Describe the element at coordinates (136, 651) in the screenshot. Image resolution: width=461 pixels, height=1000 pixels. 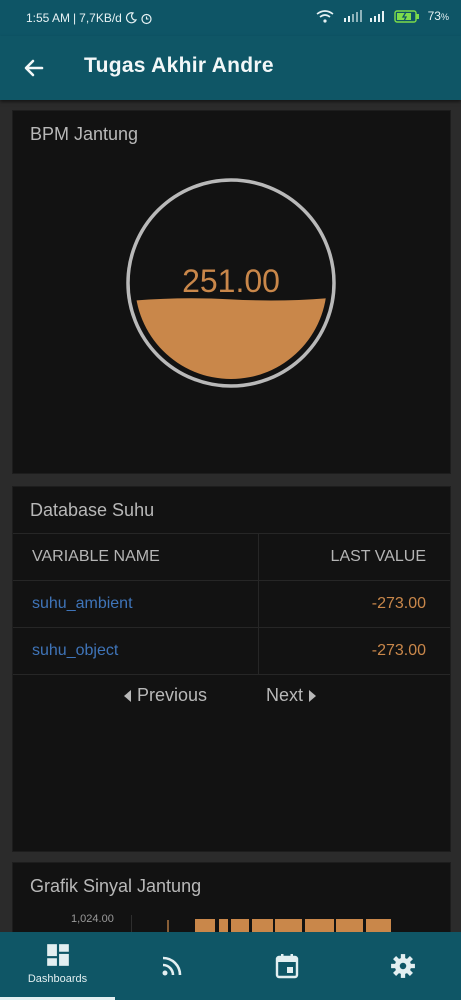
I see `variable-name-link: suhu_object` at that location.